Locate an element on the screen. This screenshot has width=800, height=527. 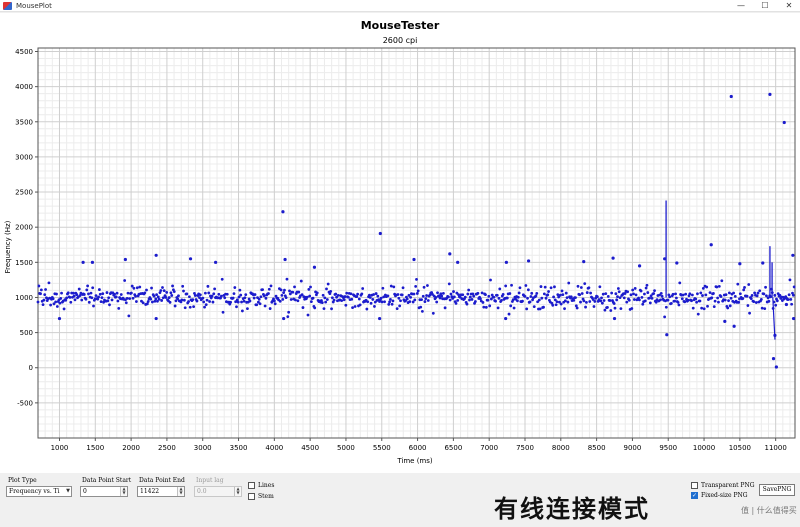
transparent-png-checkbox is located at coordinates (694, 485).